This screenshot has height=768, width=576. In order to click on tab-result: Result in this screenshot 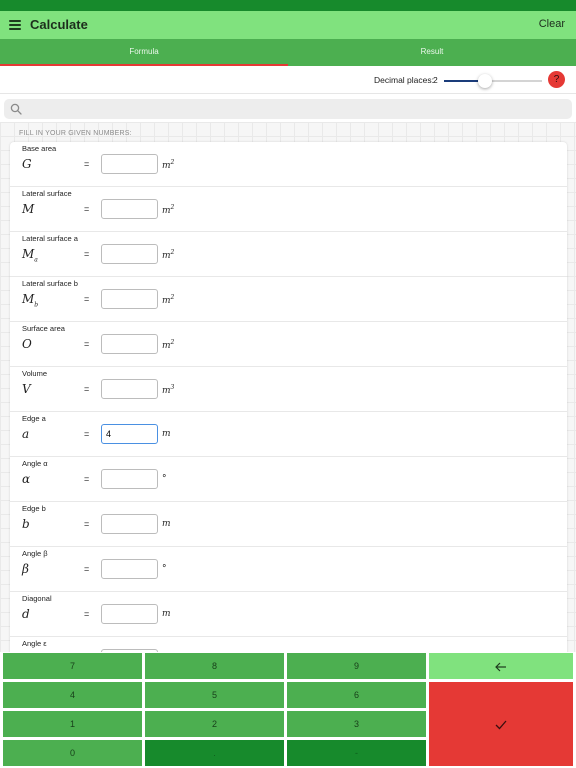, I will do `click(432, 52)`.